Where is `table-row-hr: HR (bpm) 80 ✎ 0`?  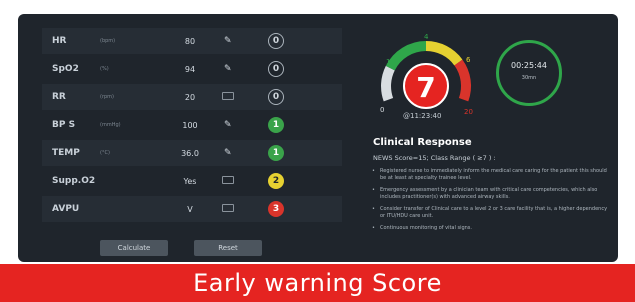
table-row-hr: HR (bpm) 80 ✎ 0 is located at coordinates (192, 41).